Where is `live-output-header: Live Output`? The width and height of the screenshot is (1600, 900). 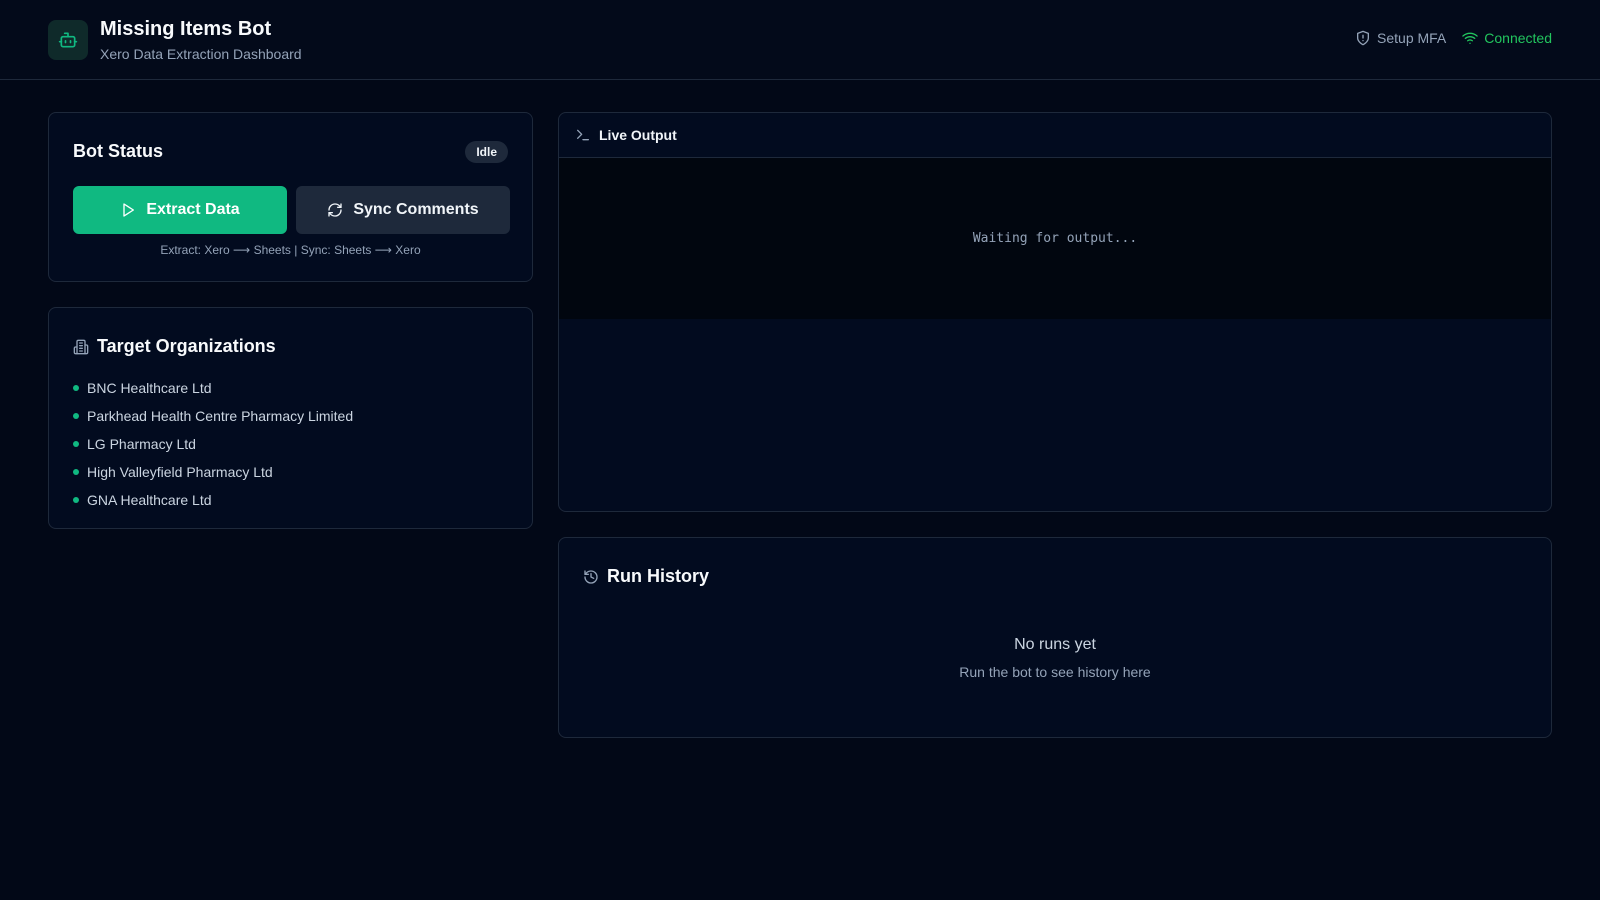
live-output-header: Live Output is located at coordinates (1055, 135).